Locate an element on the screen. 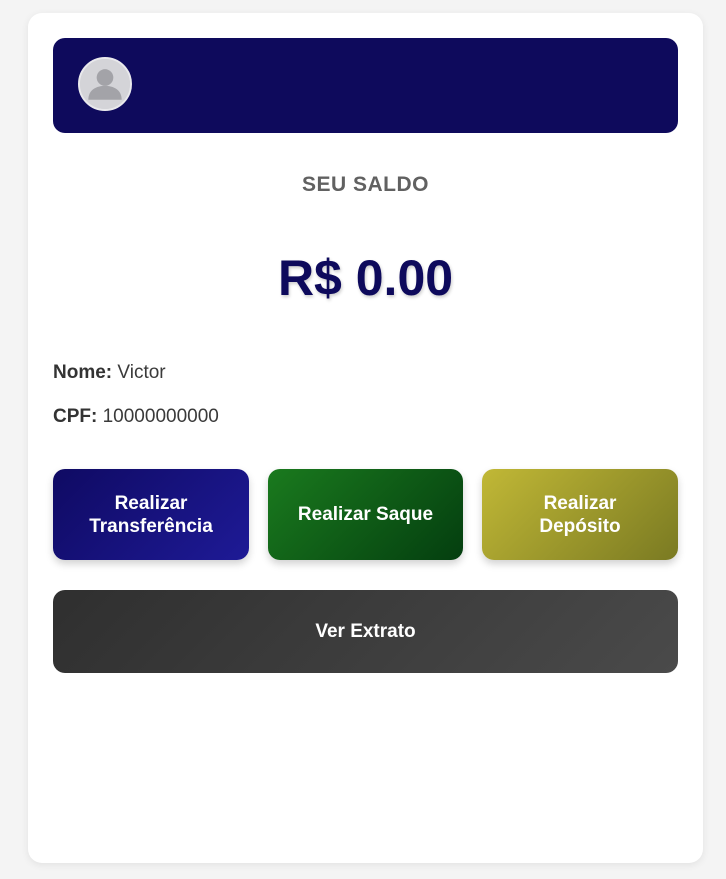 The width and height of the screenshot is (726, 879). statement-button: Ver Extrato is located at coordinates (365, 631).